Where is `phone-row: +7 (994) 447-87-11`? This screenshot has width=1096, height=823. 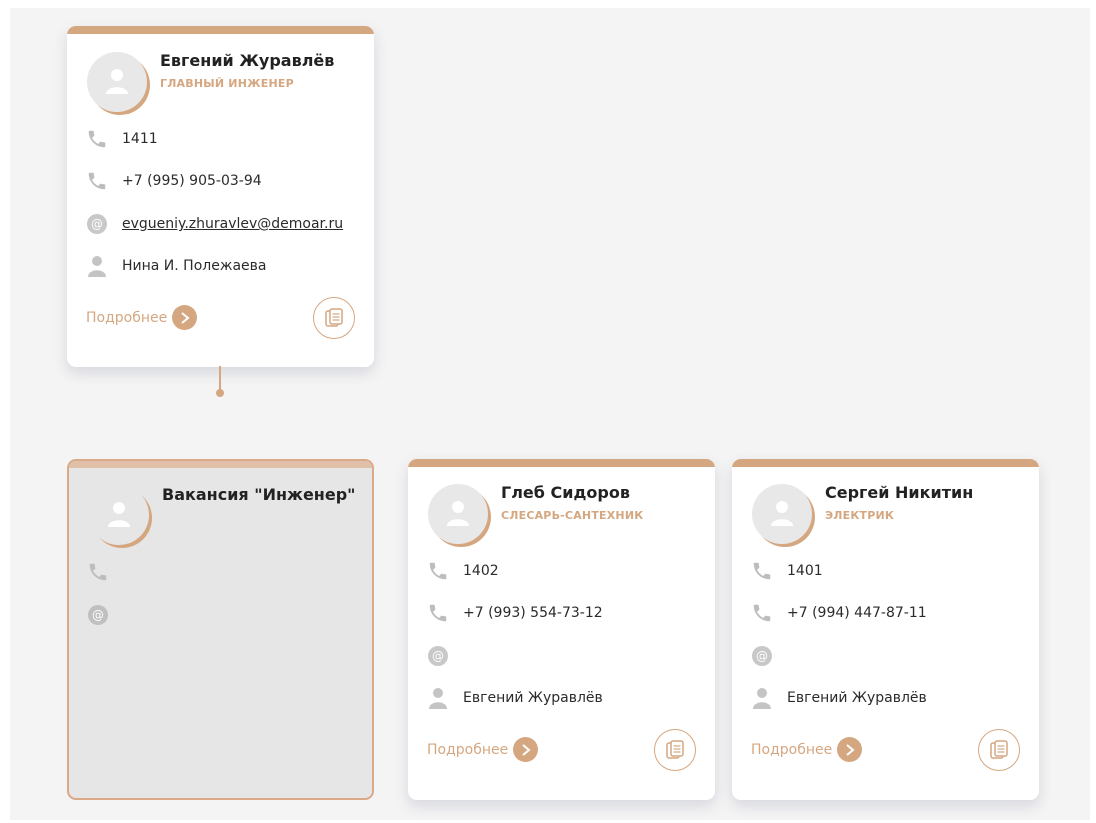
phone-row: +7 (994) 447-87-11 is located at coordinates (839, 613).